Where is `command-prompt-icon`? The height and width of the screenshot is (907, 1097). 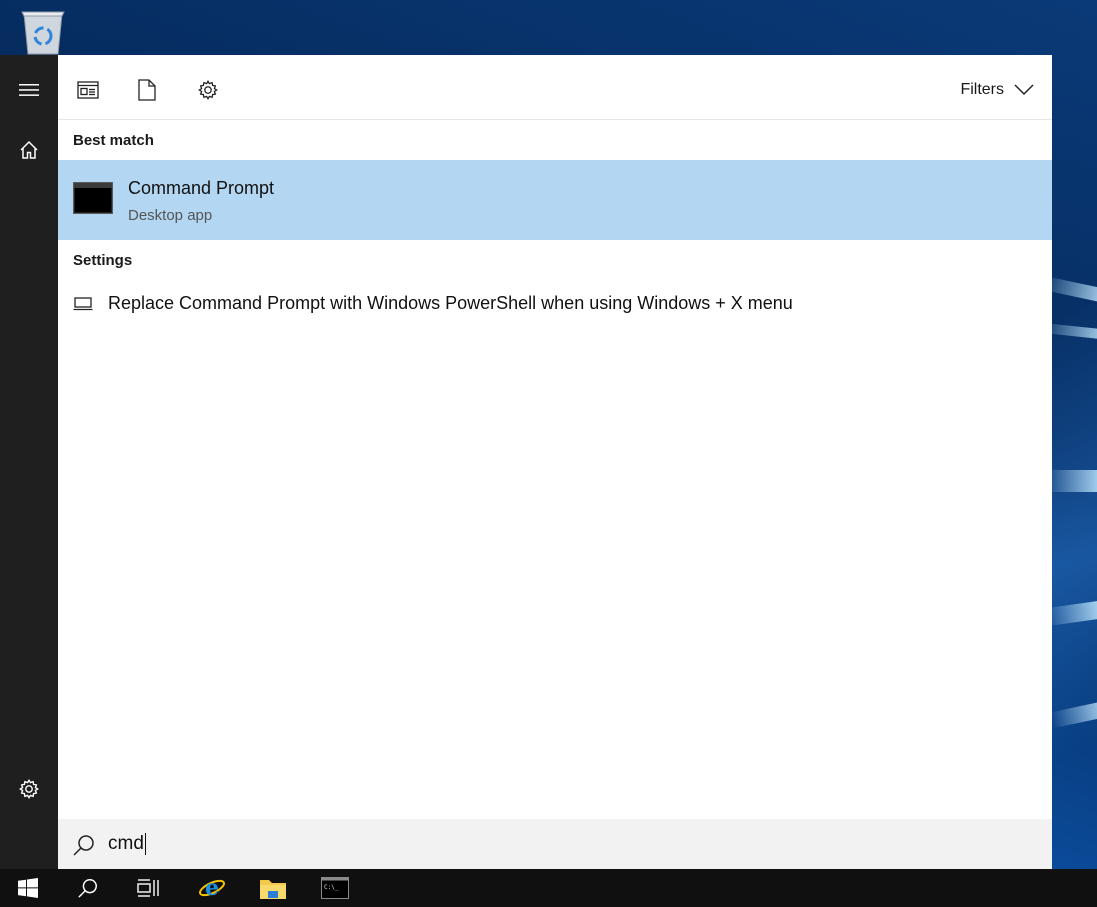 command-prompt-icon is located at coordinates (93, 198).